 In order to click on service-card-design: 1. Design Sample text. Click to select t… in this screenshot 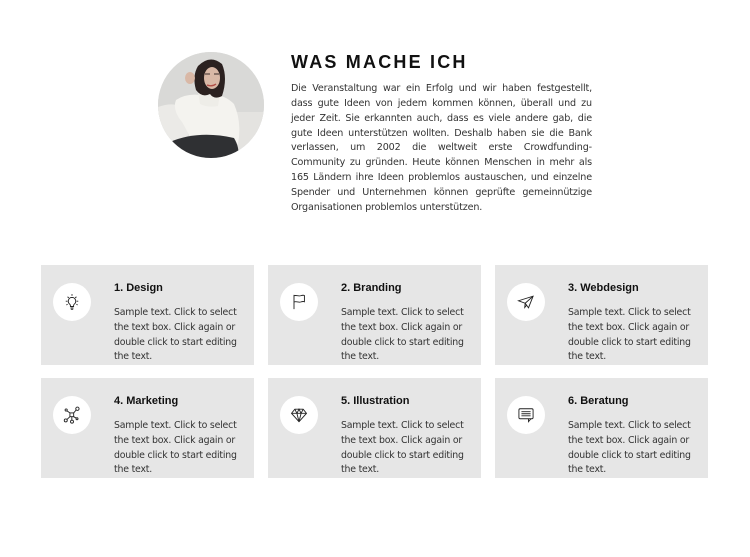, I will do `click(147, 315)`.